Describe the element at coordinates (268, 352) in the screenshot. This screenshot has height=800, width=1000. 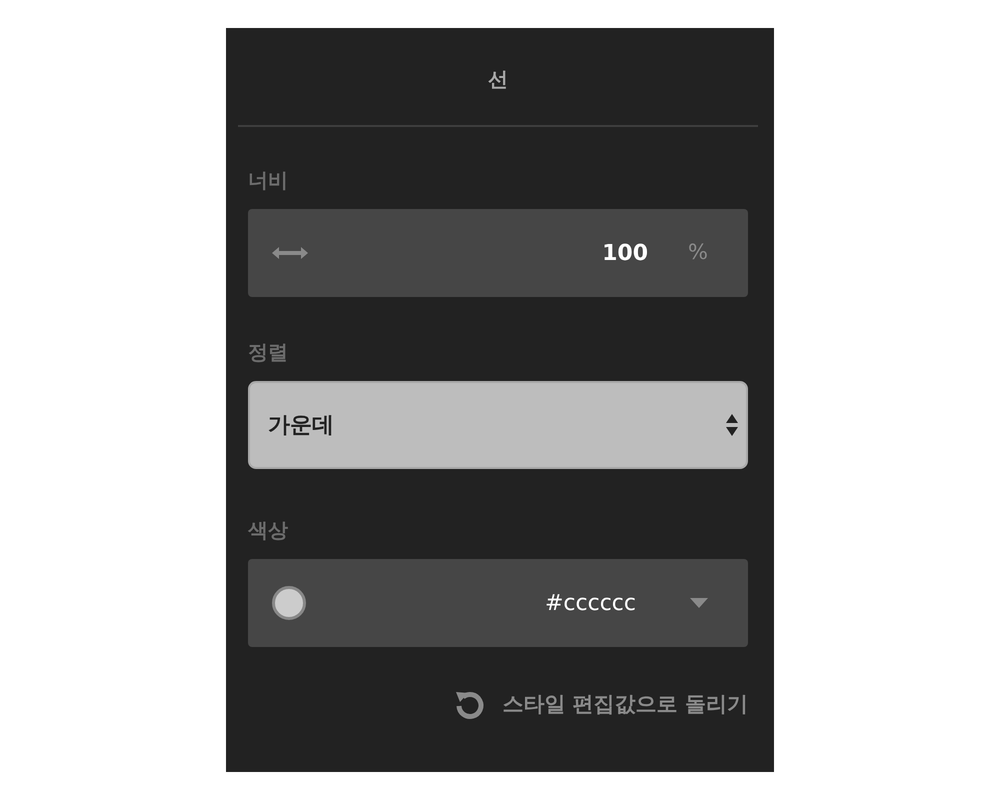
I see `field-label: 정렬` at that location.